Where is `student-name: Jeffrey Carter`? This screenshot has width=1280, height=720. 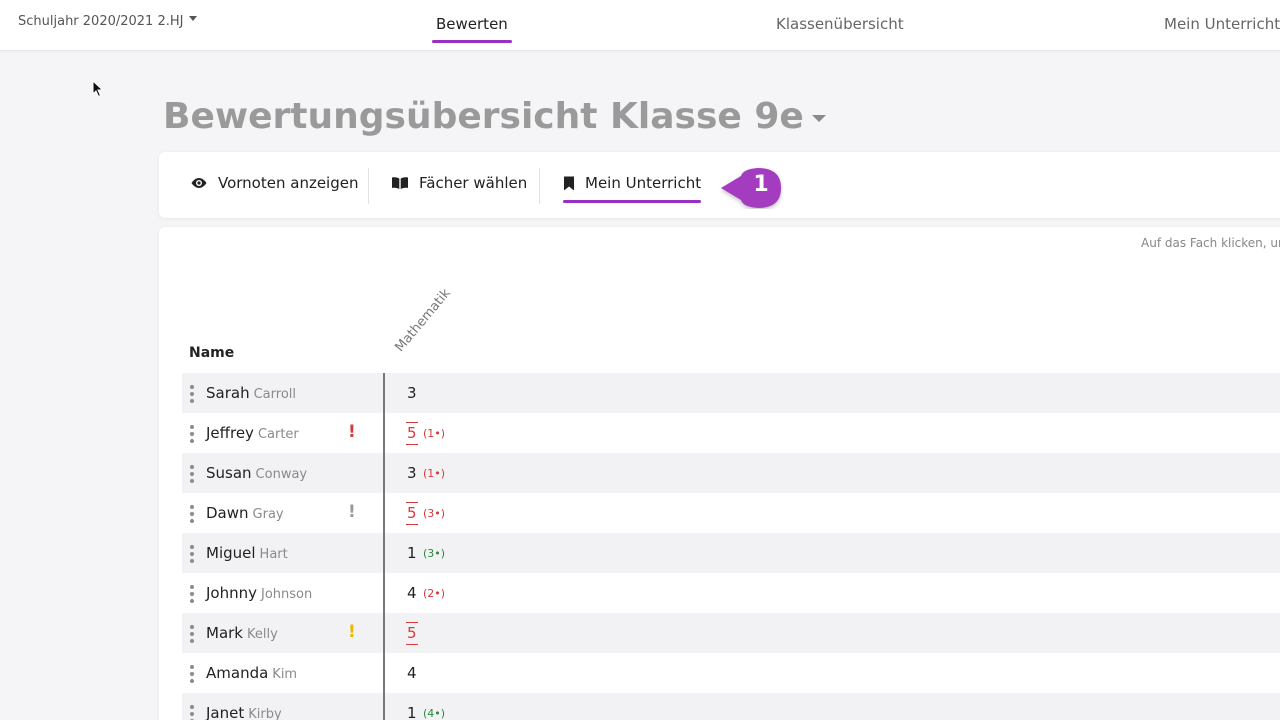 student-name: Jeffrey Carter is located at coordinates (252, 433).